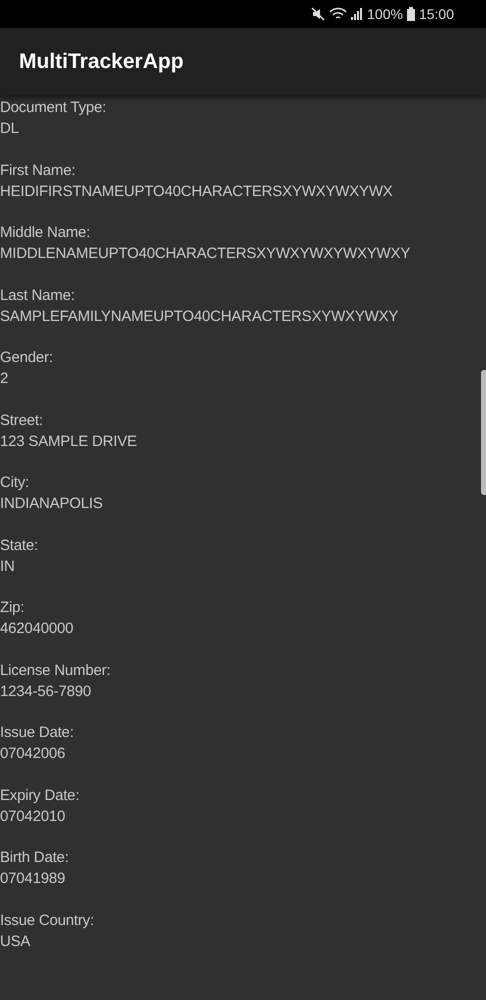 The height and width of the screenshot is (1000, 486). I want to click on field-value: DL, so click(10, 129).